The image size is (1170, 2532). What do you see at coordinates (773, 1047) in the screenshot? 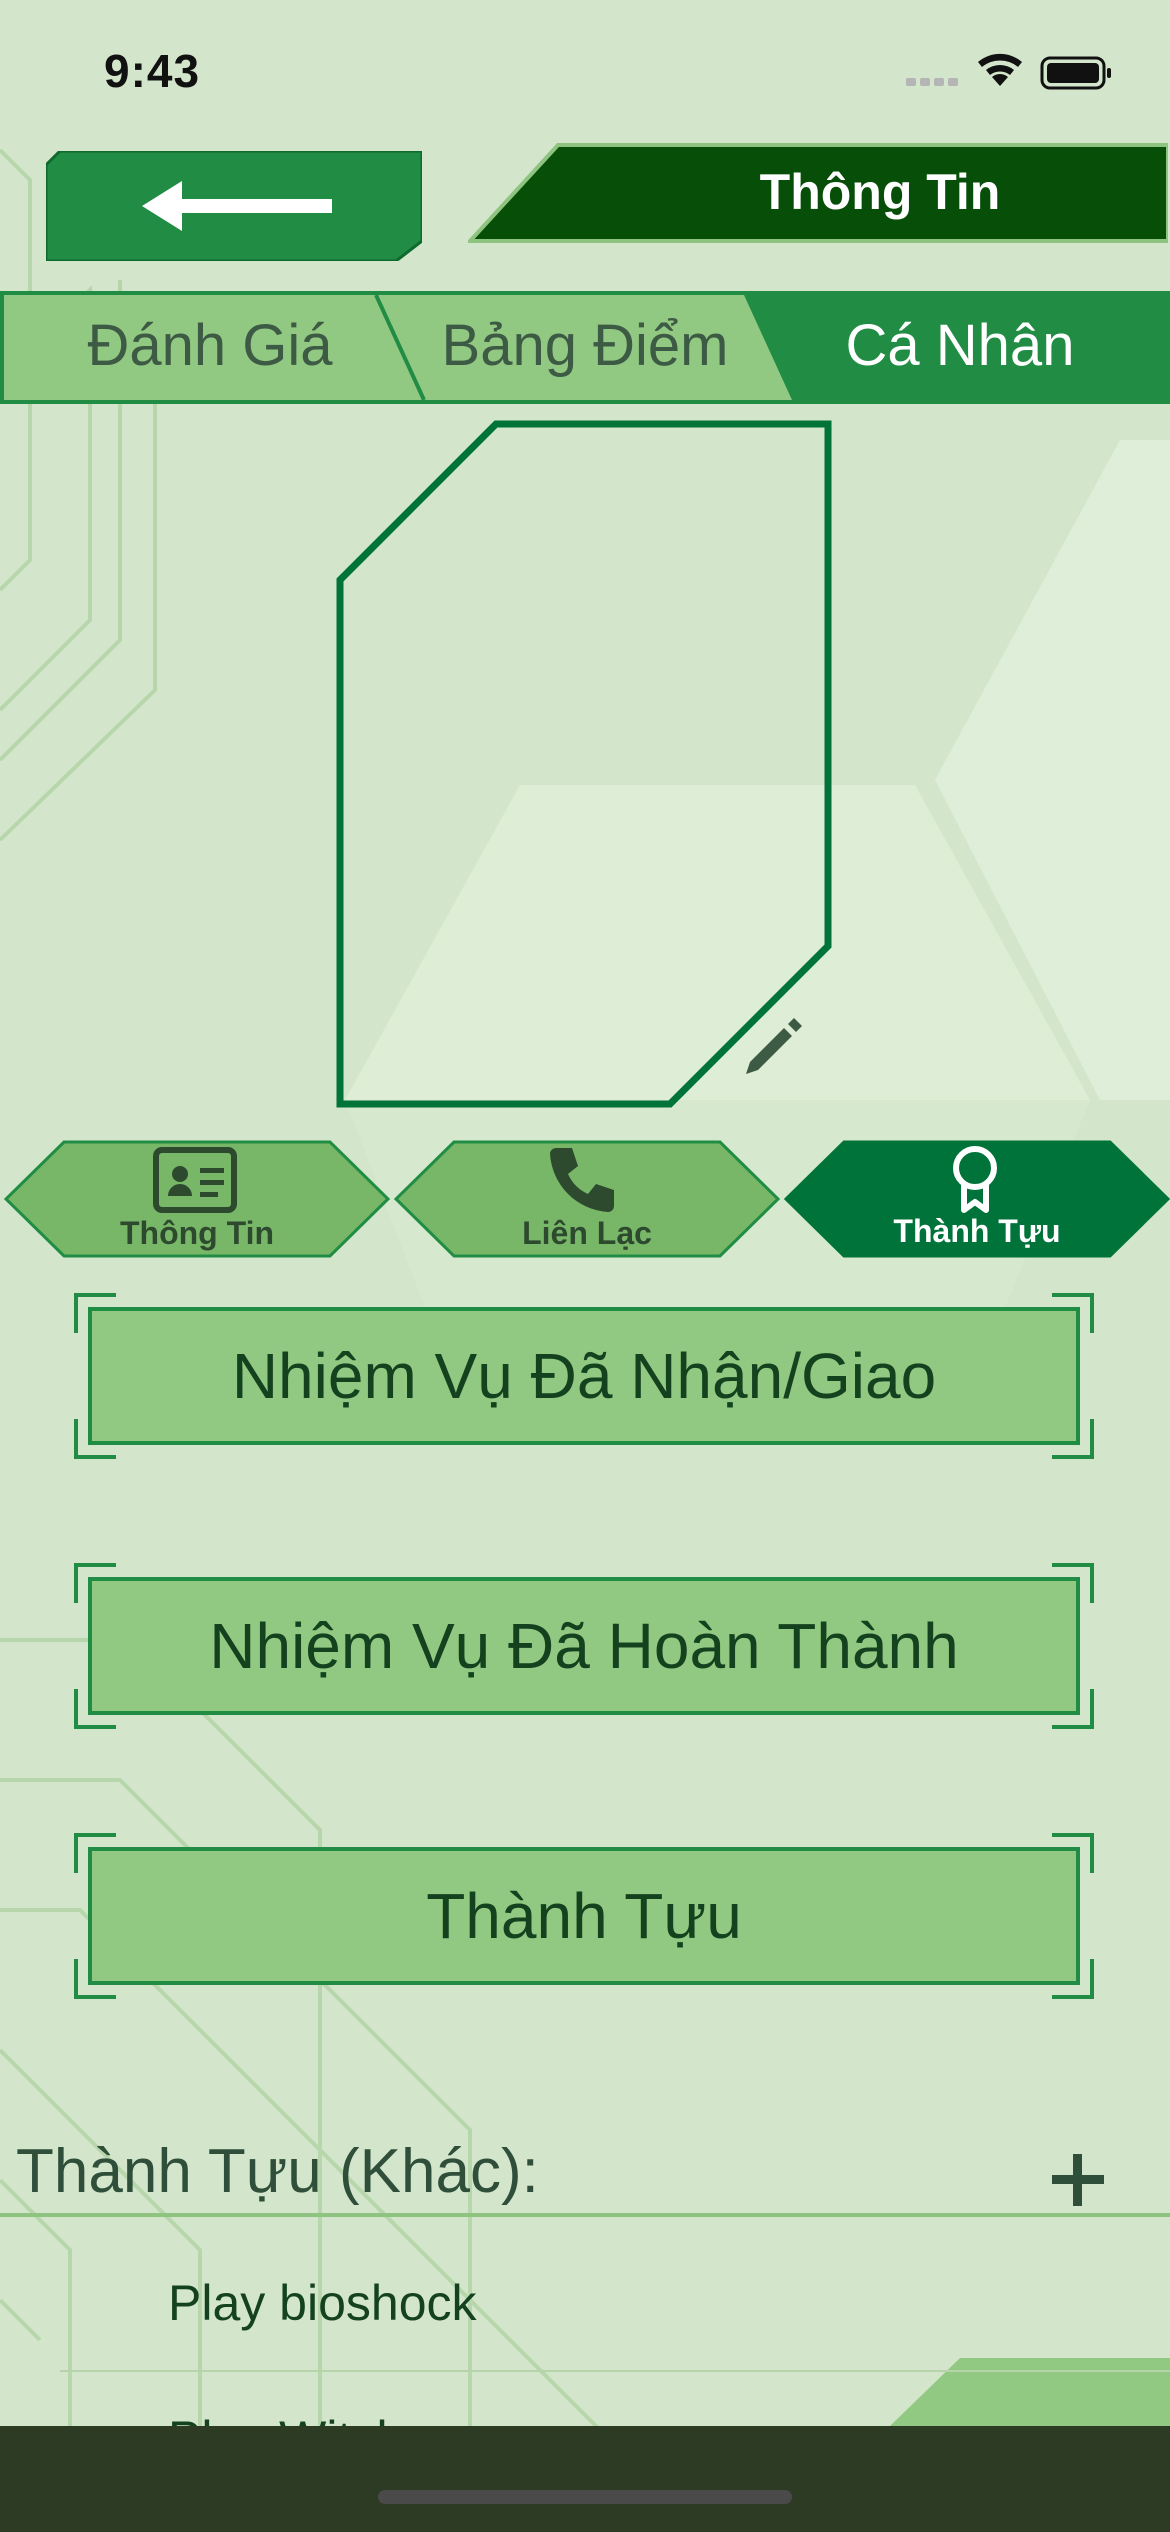
I see `pencil-icon` at bounding box center [773, 1047].